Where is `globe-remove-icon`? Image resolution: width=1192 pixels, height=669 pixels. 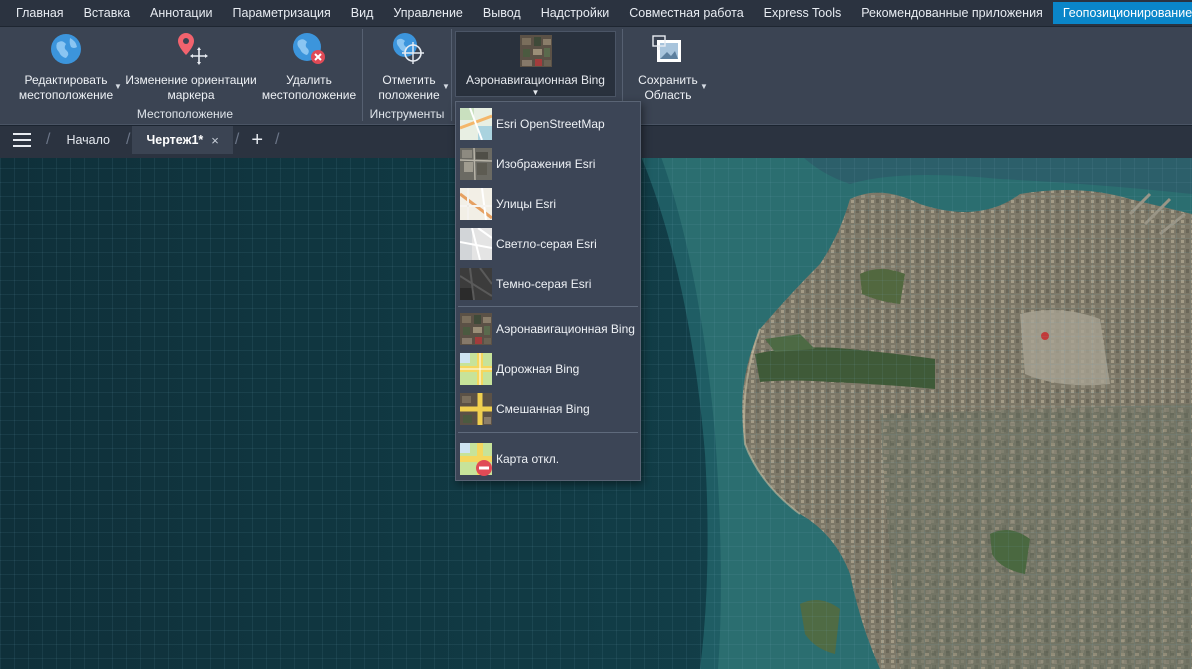
globe-remove-icon is located at coordinates (309, 49).